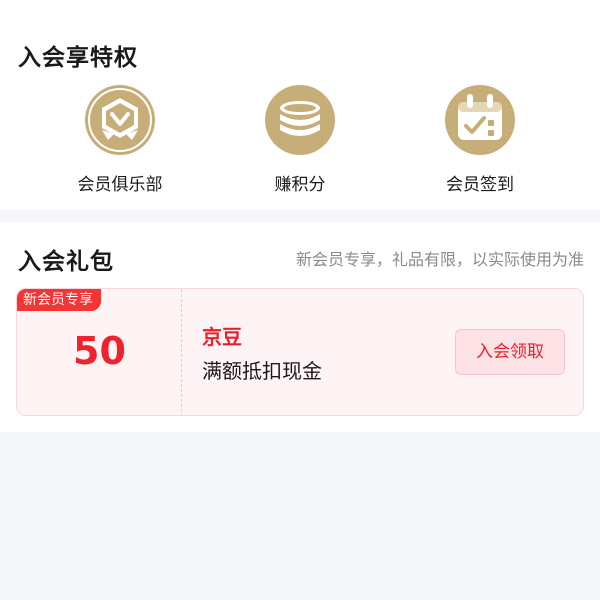  What do you see at coordinates (120, 185) in the screenshot?
I see `privilege-label: 会员俱乐部` at bounding box center [120, 185].